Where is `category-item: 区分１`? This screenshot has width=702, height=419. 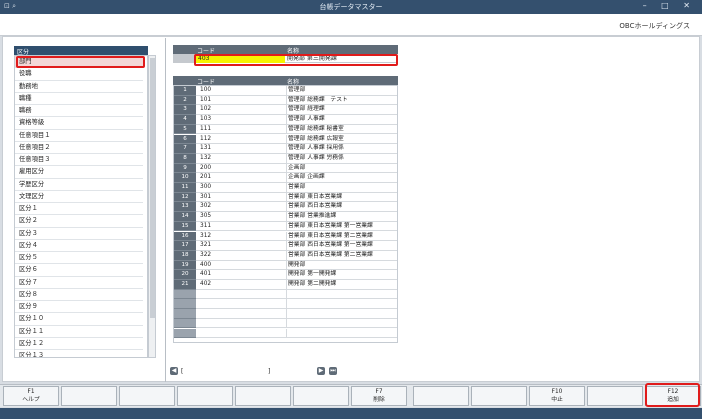 category-item: 区分１ is located at coordinates (79, 209).